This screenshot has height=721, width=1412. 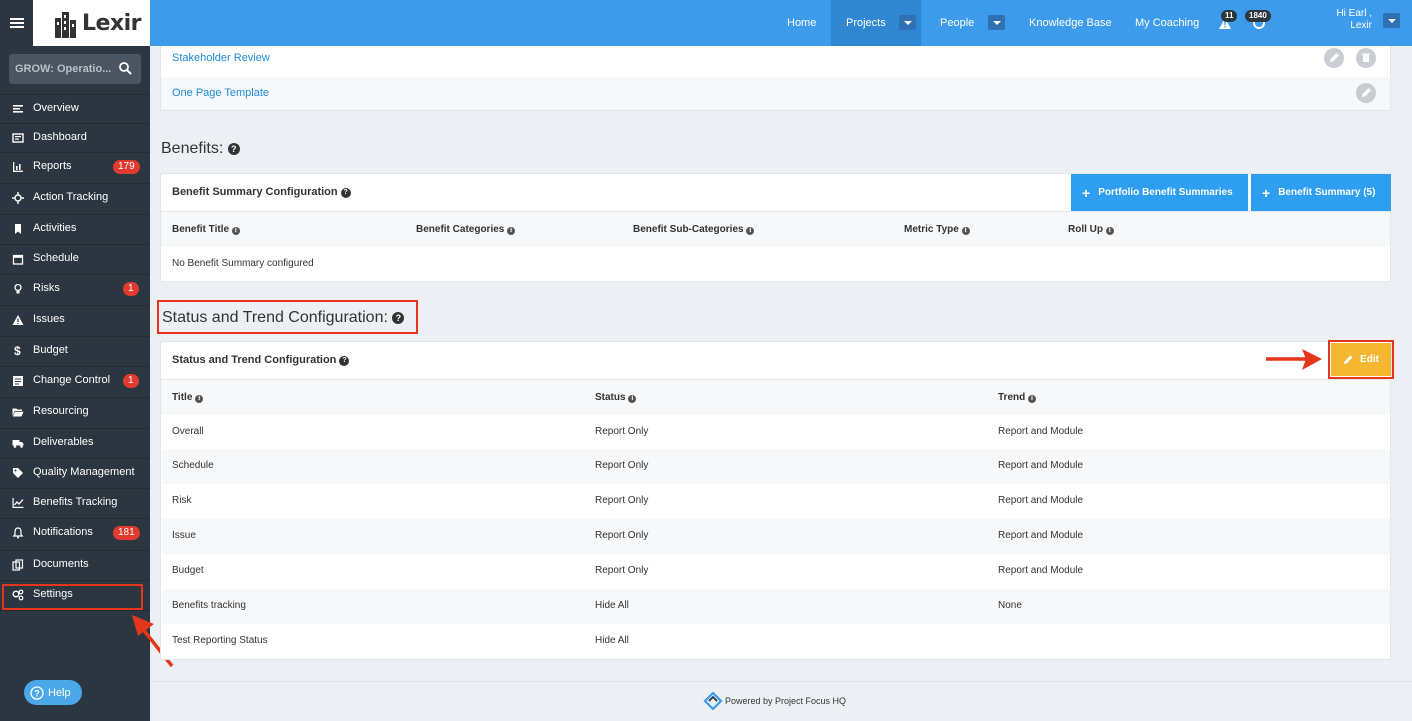 I want to click on status-trend-panel-title: Status and Trend Configuration ?, so click(x=261, y=360).